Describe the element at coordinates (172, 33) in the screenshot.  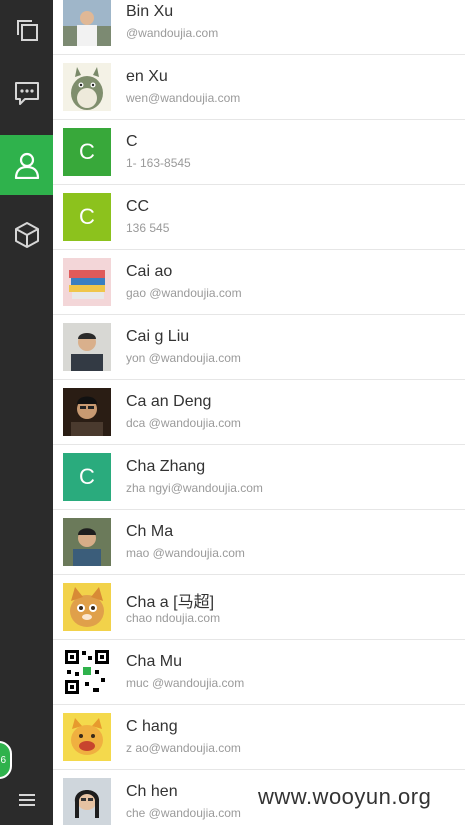
I see `contact-email: @wandoujia.com` at that location.